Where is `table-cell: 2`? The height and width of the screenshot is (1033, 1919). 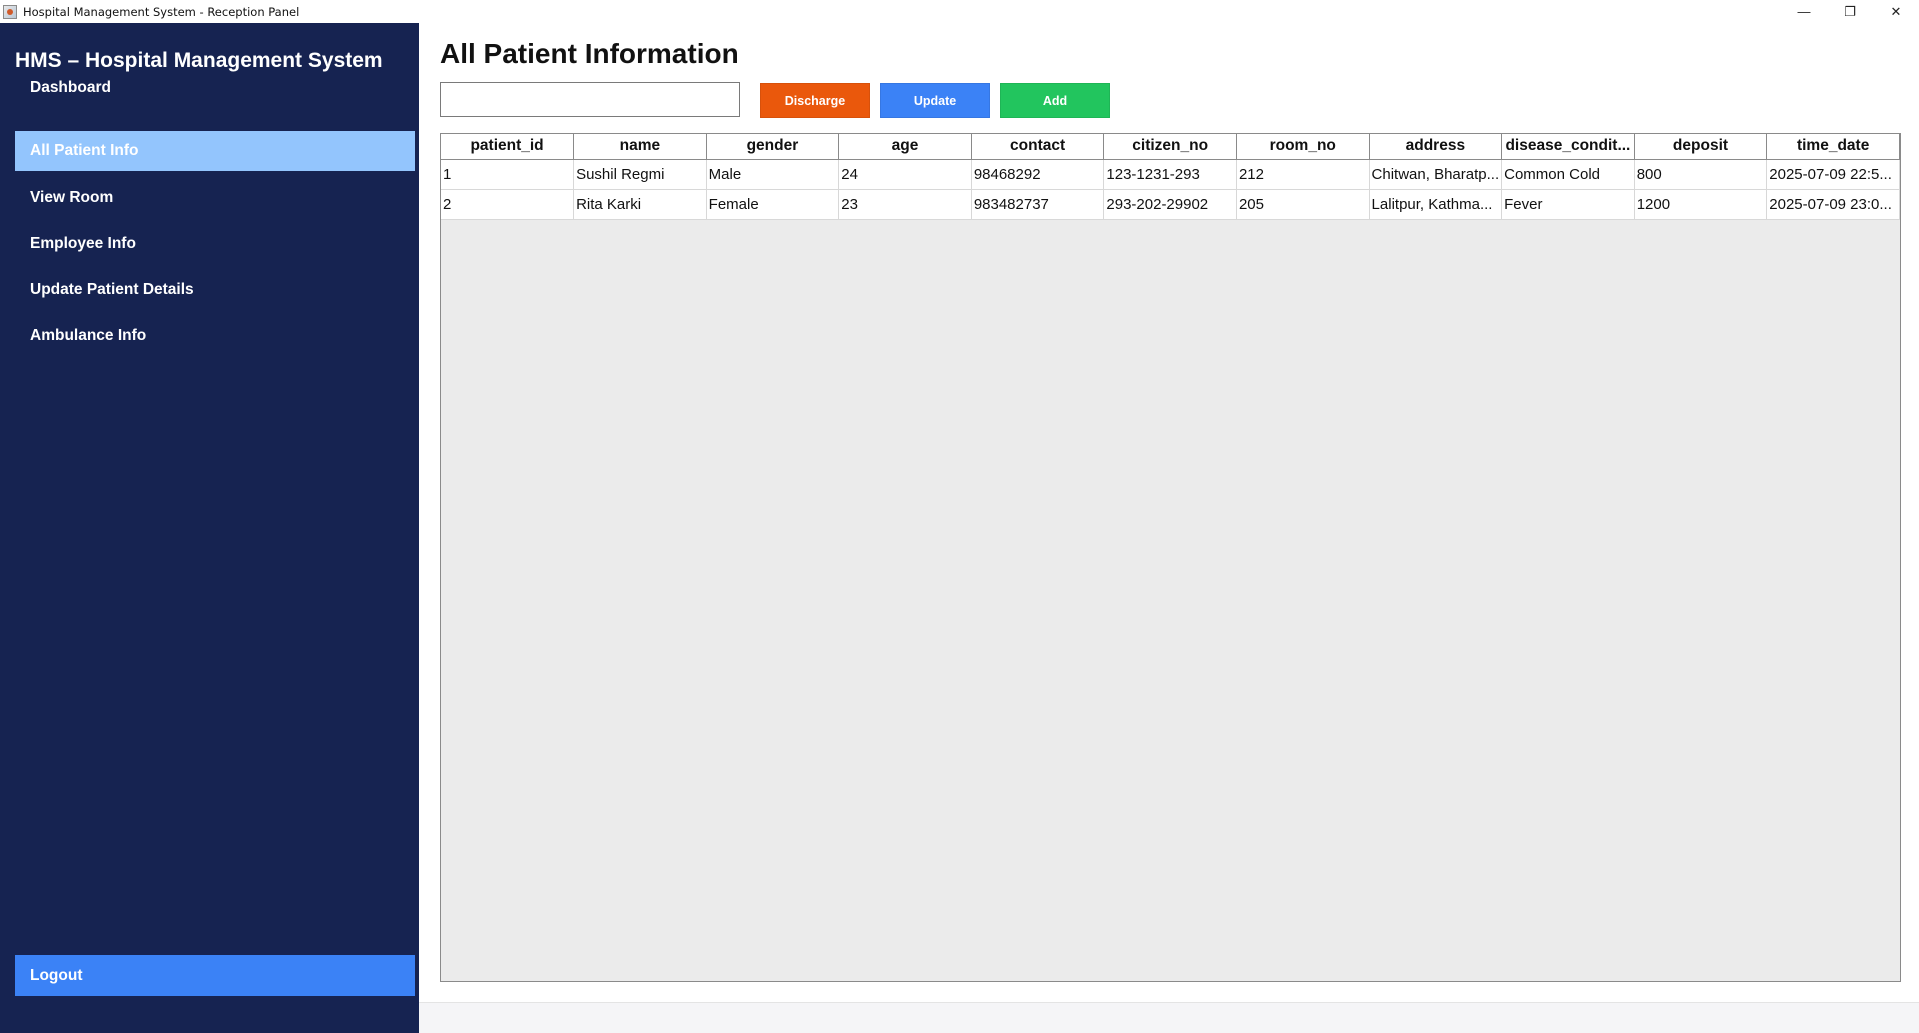 table-cell: 2 is located at coordinates (508, 204).